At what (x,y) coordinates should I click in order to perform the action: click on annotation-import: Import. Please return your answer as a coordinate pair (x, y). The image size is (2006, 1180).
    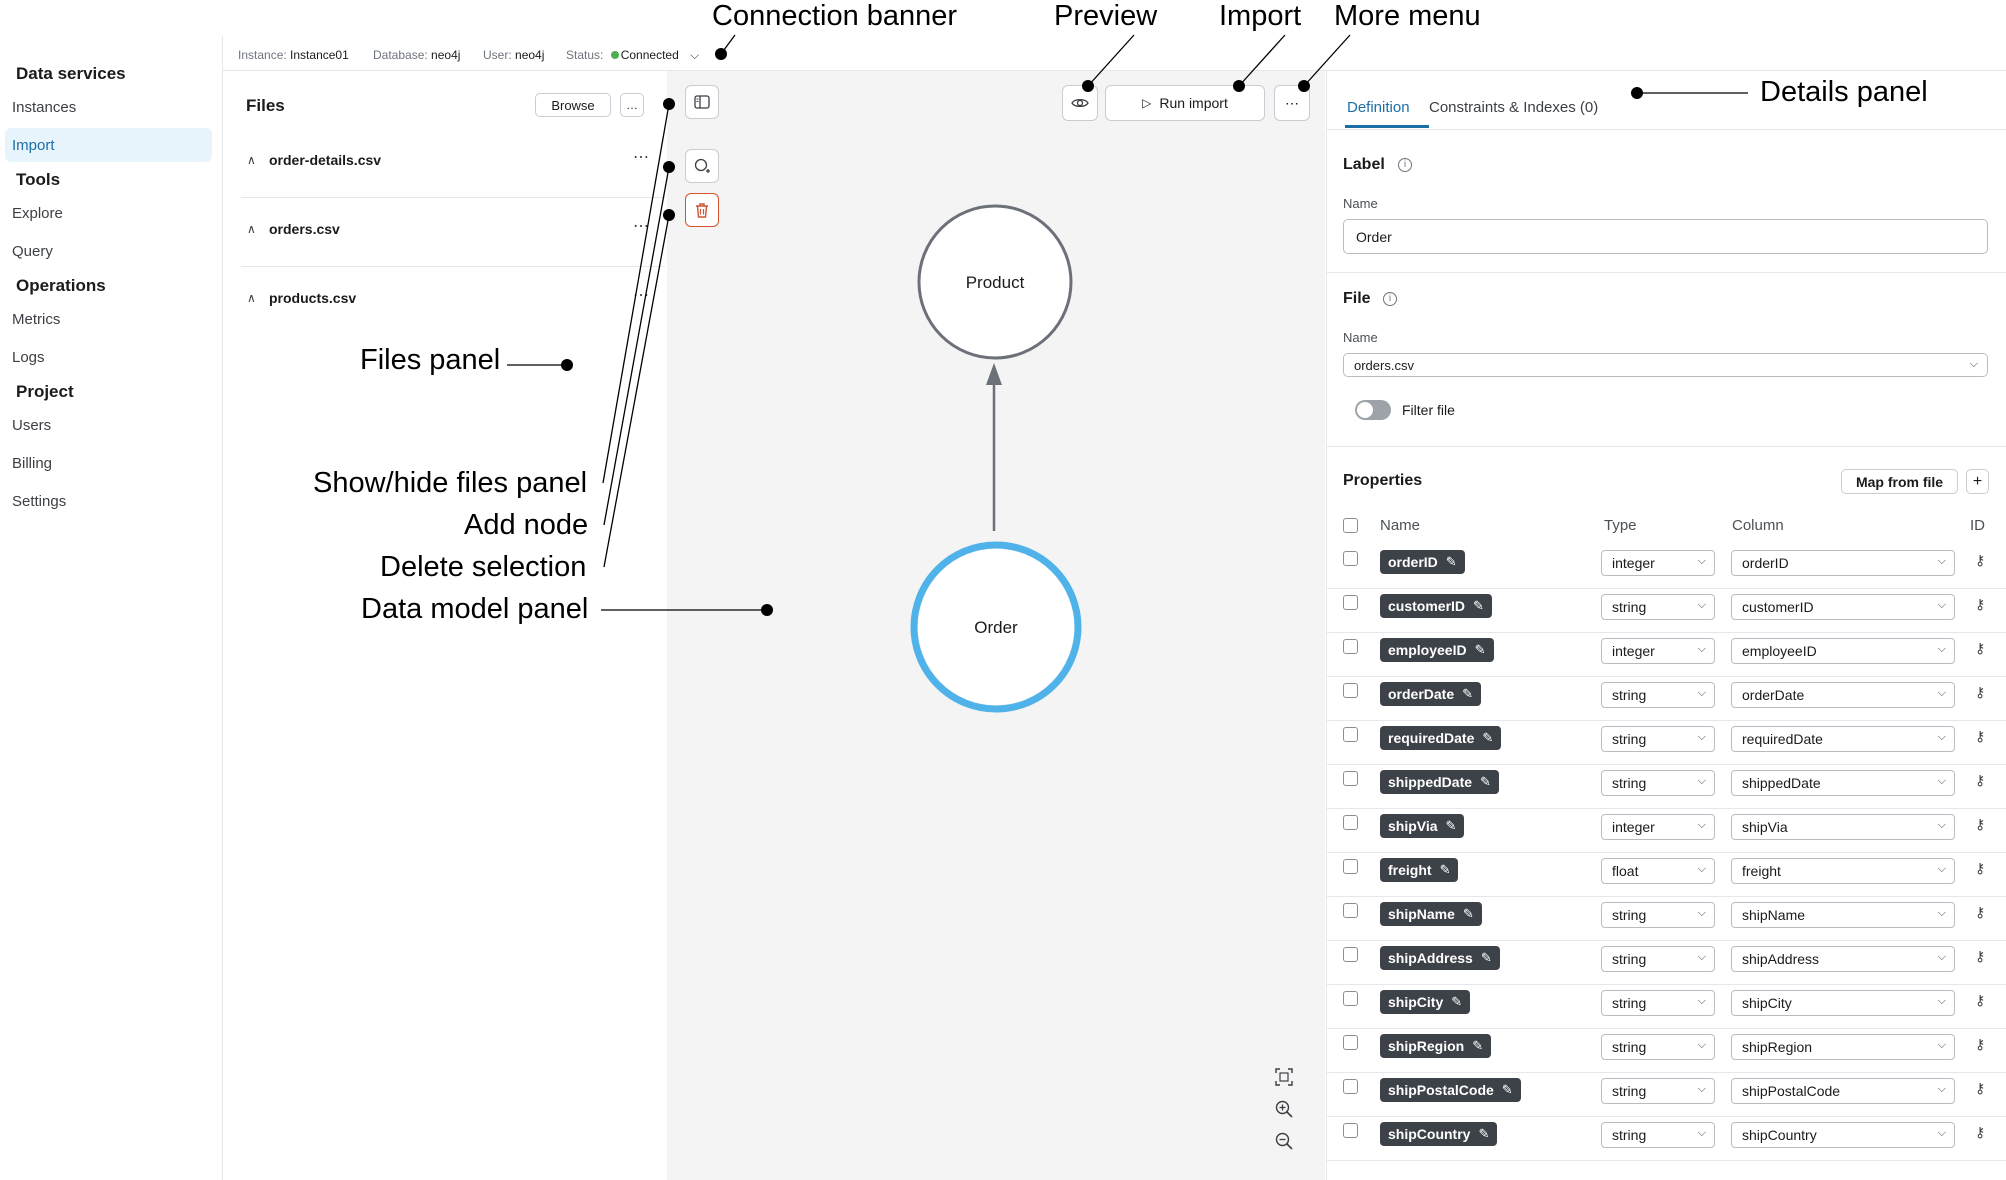
    Looking at the image, I should click on (1260, 16).